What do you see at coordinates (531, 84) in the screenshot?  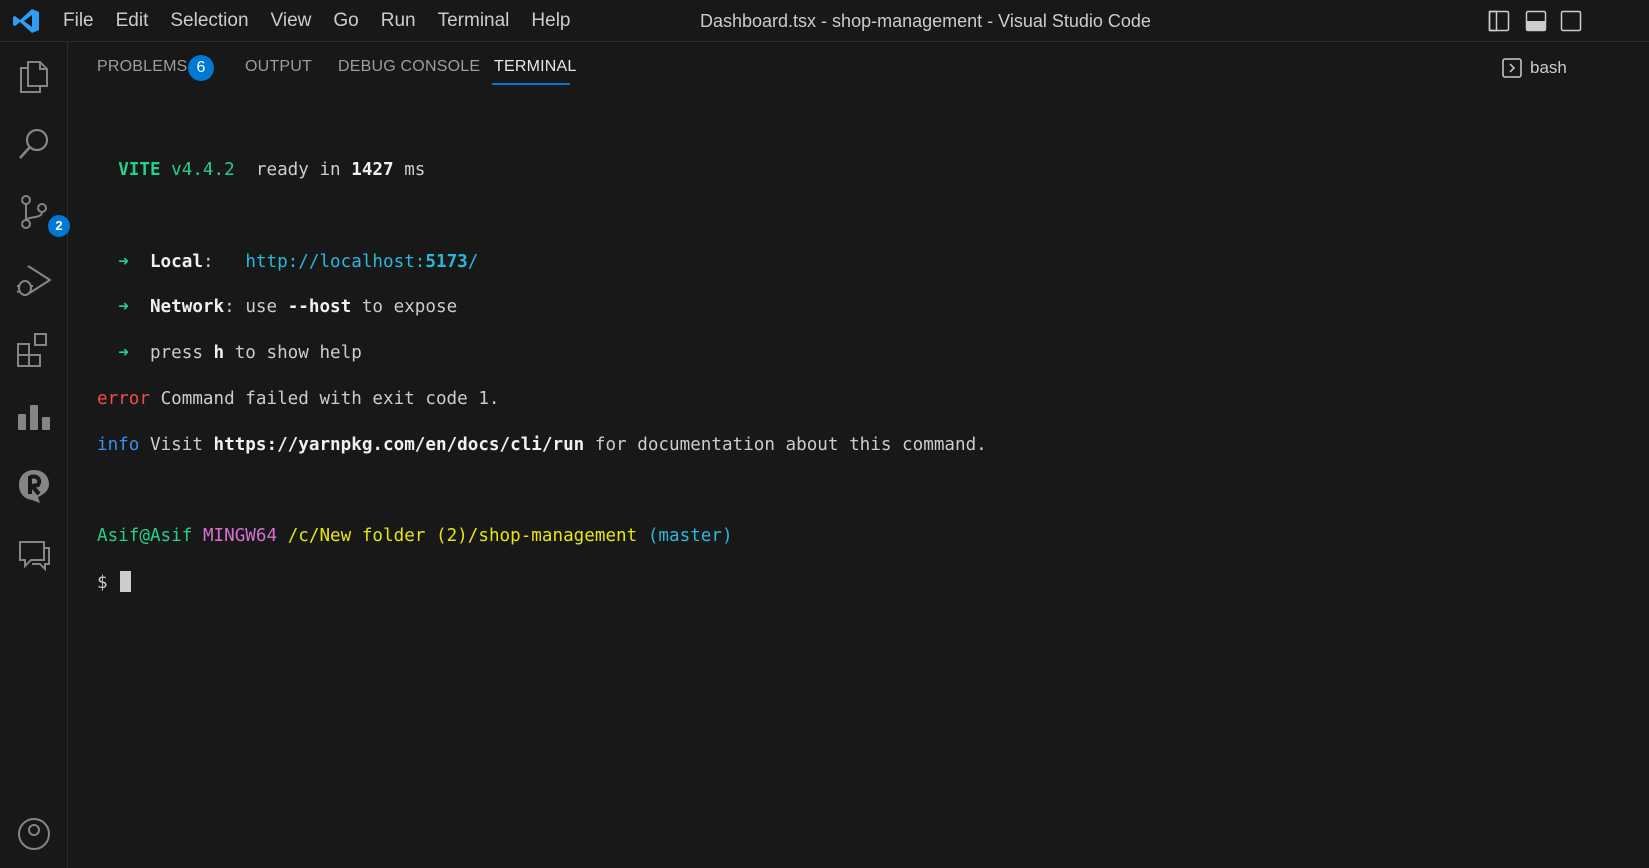 I see `active-tab-indicator` at bounding box center [531, 84].